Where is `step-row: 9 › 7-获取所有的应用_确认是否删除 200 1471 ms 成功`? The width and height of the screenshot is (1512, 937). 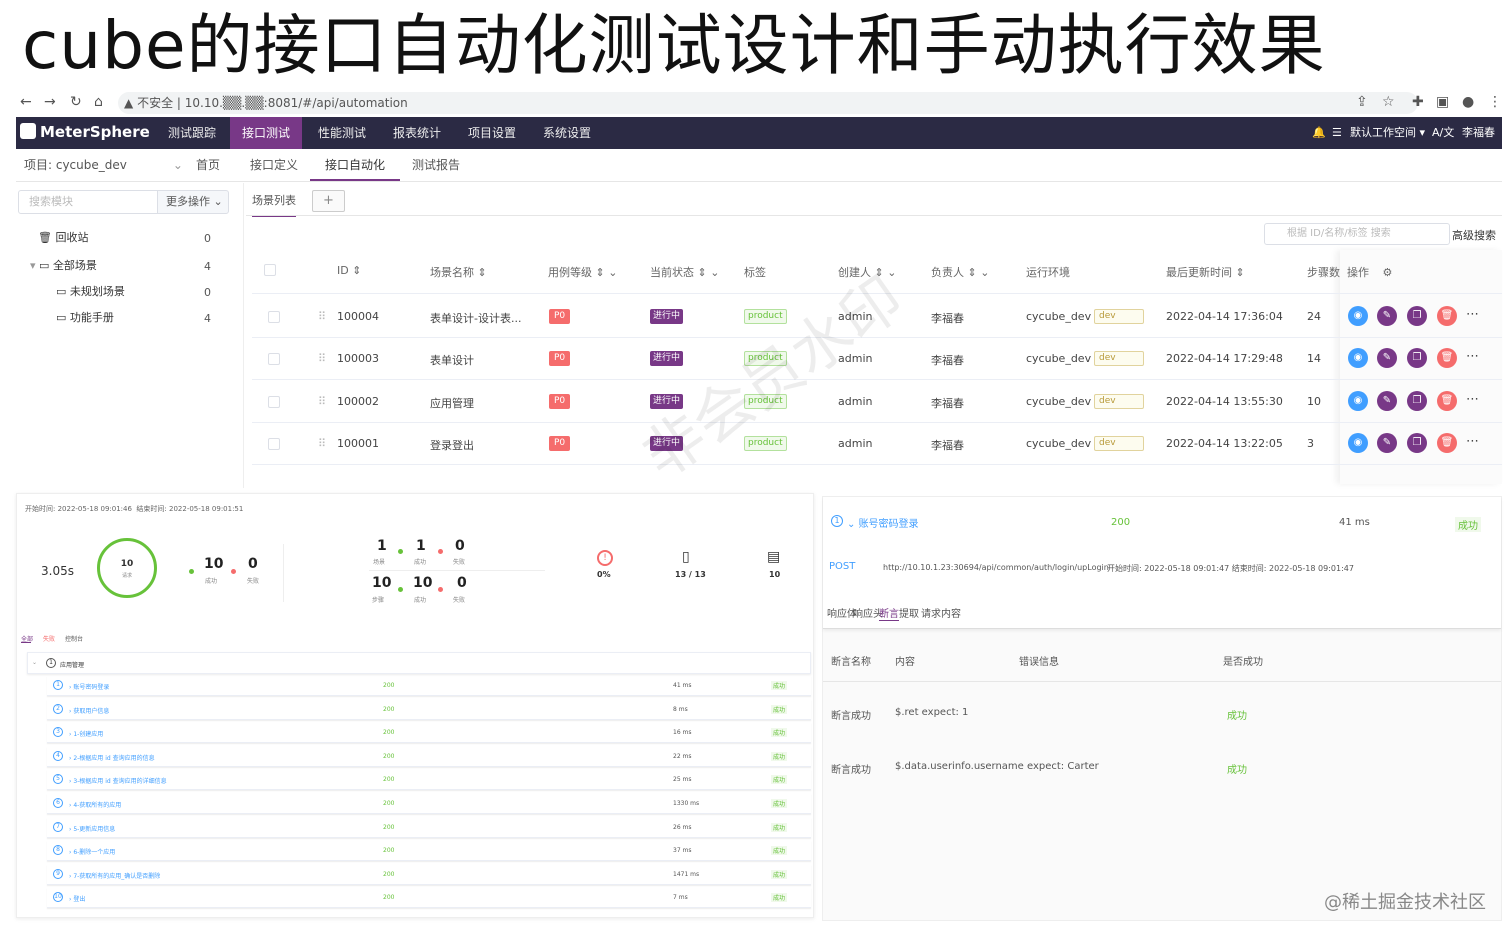 step-row: 9 › 7-获取所有的应用_确认是否删除 200 1471 ms 成功 is located at coordinates (429, 875).